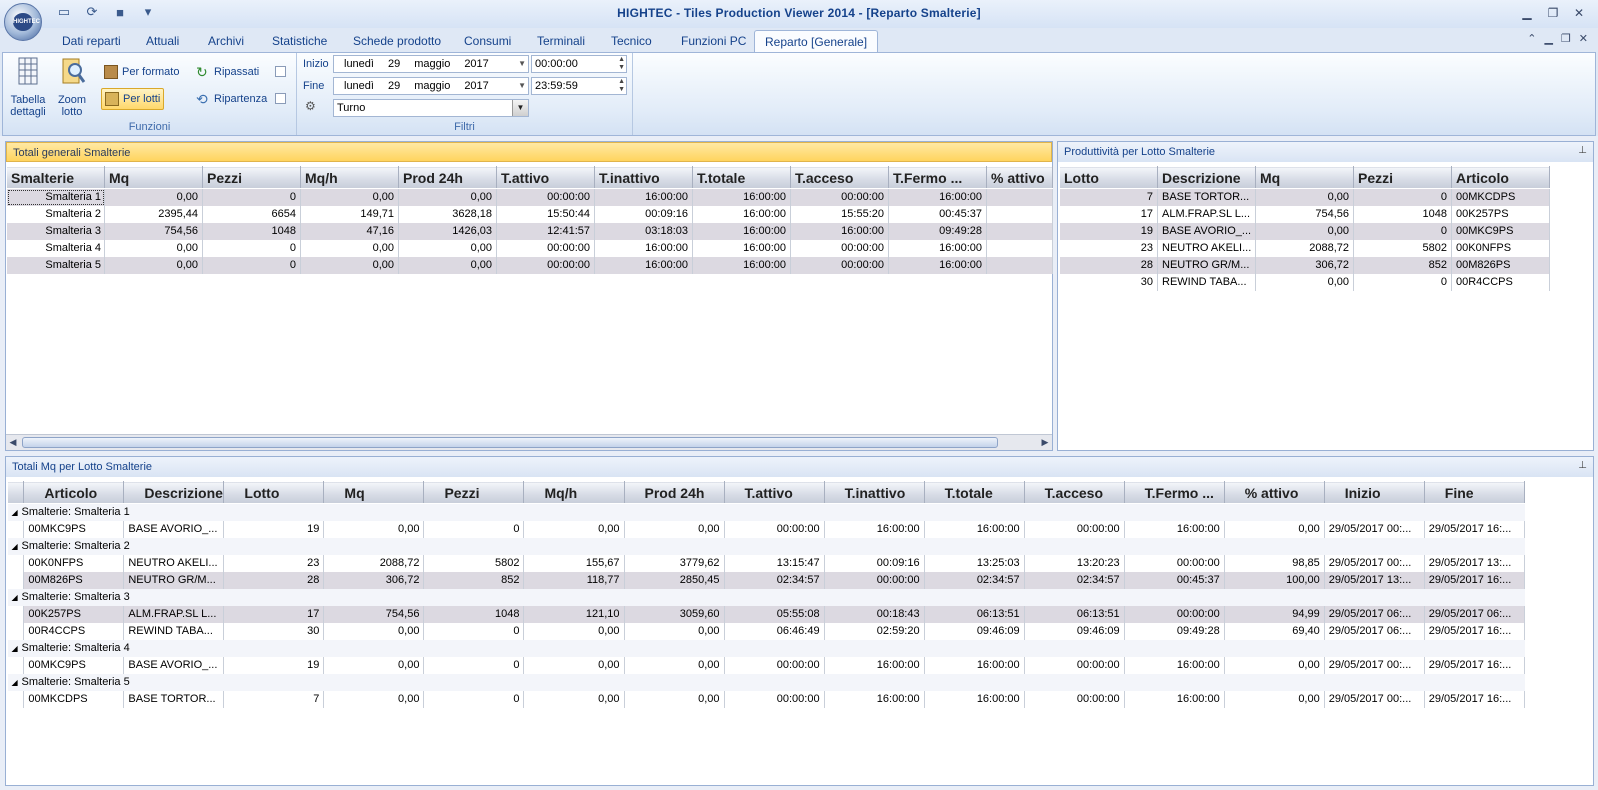  I want to click on tab-tecnico: Tecnico, so click(631, 41).